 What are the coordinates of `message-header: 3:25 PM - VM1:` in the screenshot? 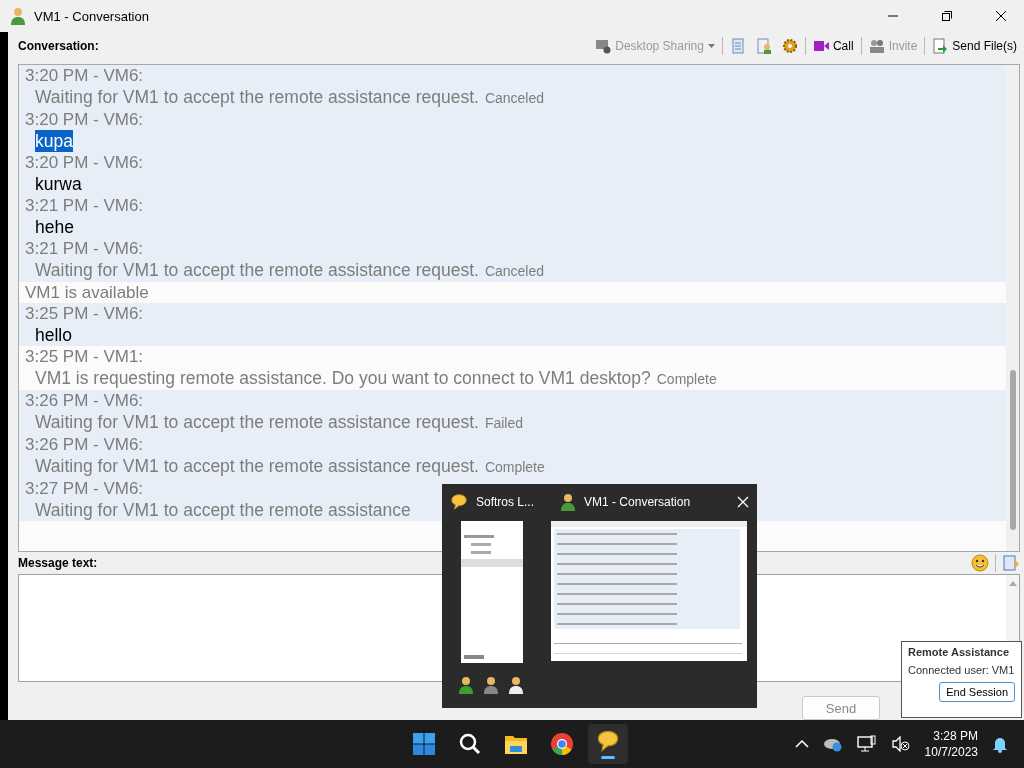 It's located at (84, 356).